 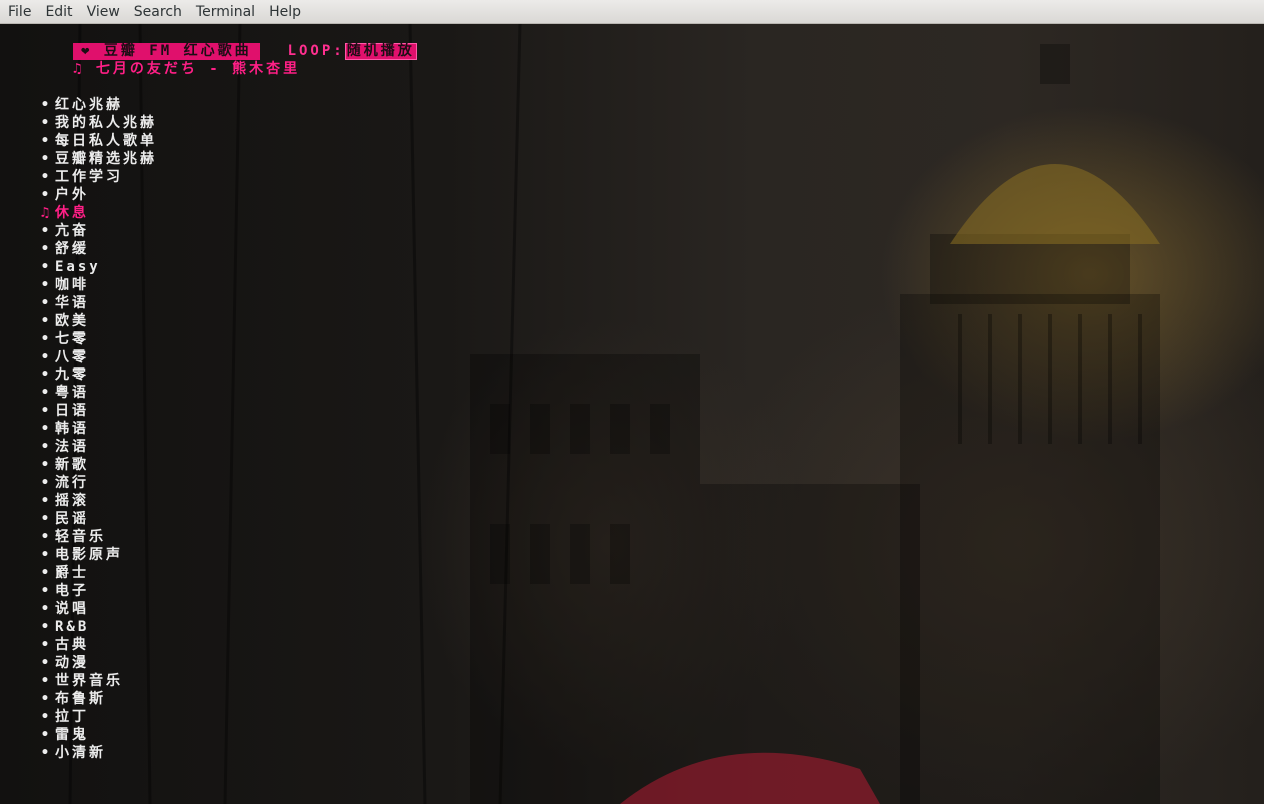 What do you see at coordinates (72, 717) in the screenshot?
I see `channel-label: 拉丁` at bounding box center [72, 717].